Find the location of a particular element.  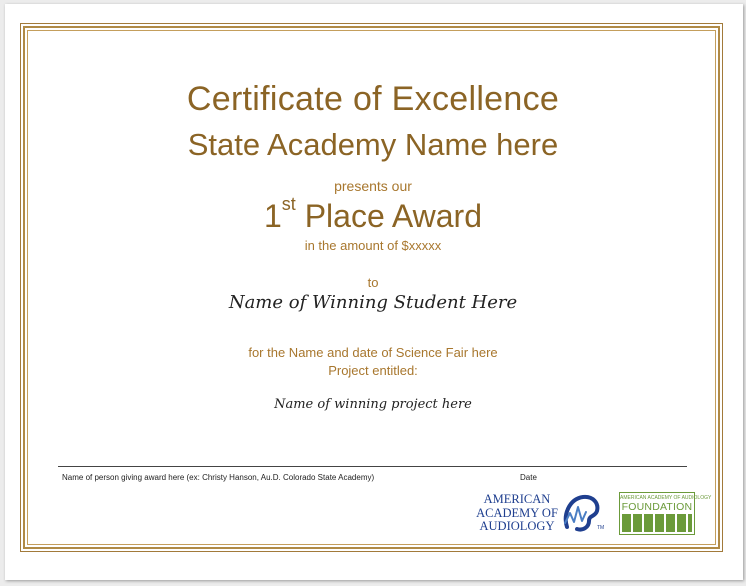

signature-line is located at coordinates (372, 466).